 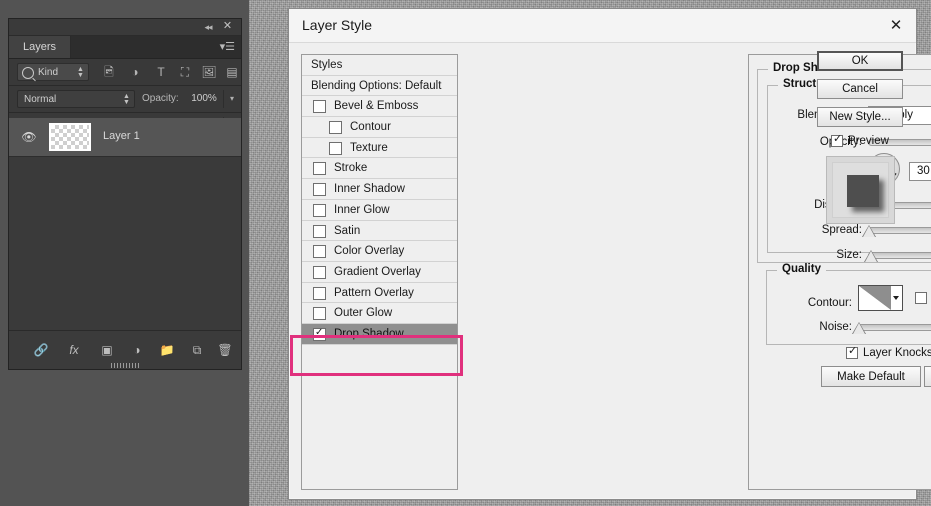 I want to click on style-row-stroke: Stroke, so click(x=379, y=169).